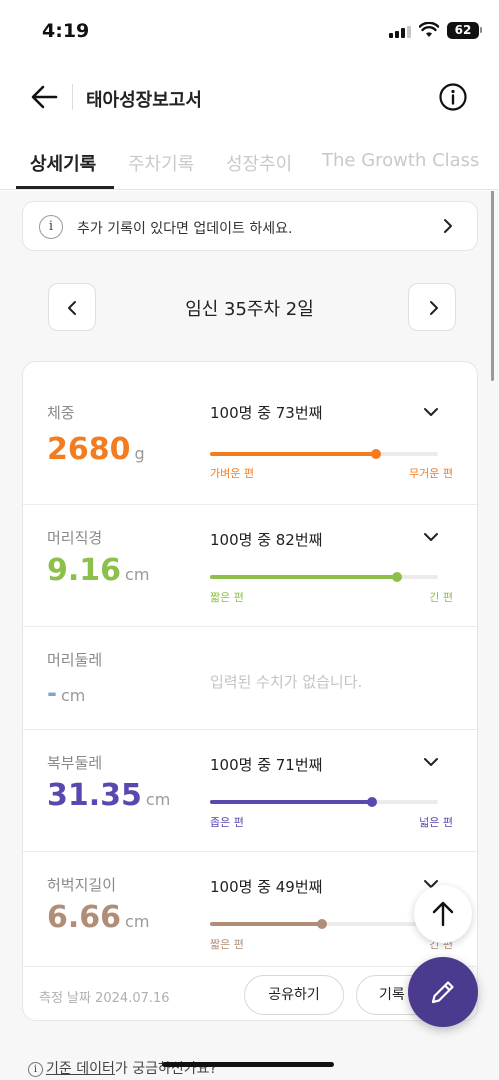 This screenshot has width=499, height=1080. What do you see at coordinates (185, 229) in the screenshot?
I see `notice-text: 추가 기록이 있다면 업데이트 하세요.` at bounding box center [185, 229].